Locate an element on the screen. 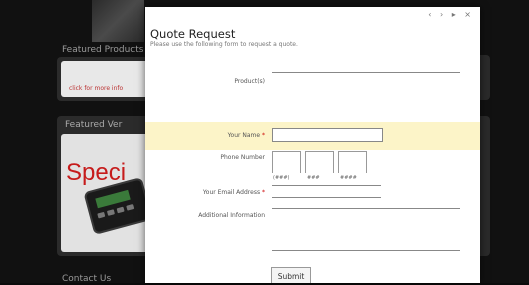 The width and height of the screenshot is (529, 285). email-confirm-line is located at coordinates (326, 197).